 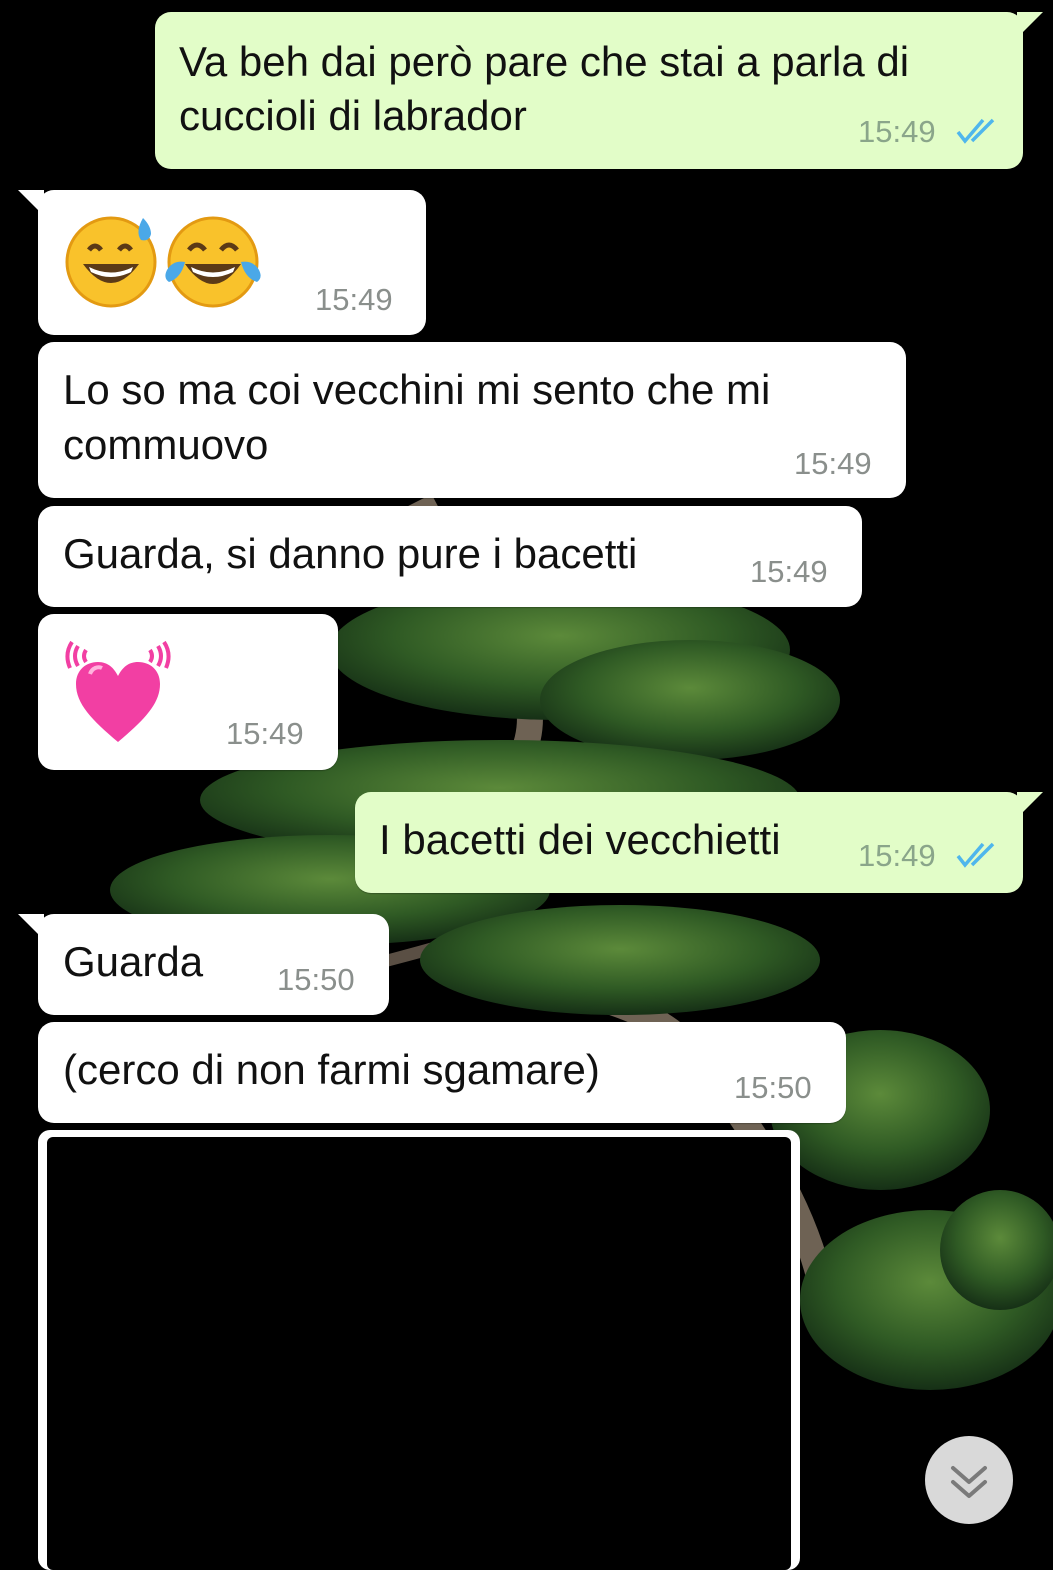 What do you see at coordinates (331, 1069) in the screenshot?
I see `message-text-line: (cerco di non farmi sgamare)` at bounding box center [331, 1069].